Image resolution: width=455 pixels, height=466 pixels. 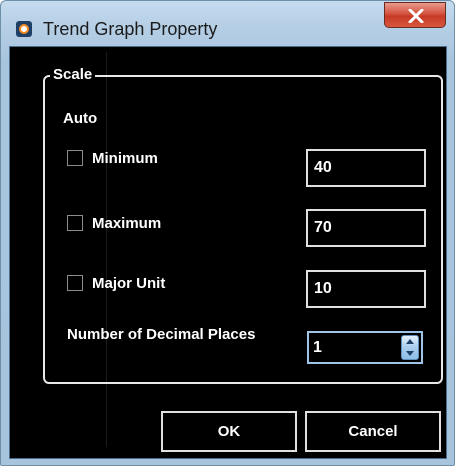 I want to click on cancel-button: Cancel, so click(x=373, y=431).